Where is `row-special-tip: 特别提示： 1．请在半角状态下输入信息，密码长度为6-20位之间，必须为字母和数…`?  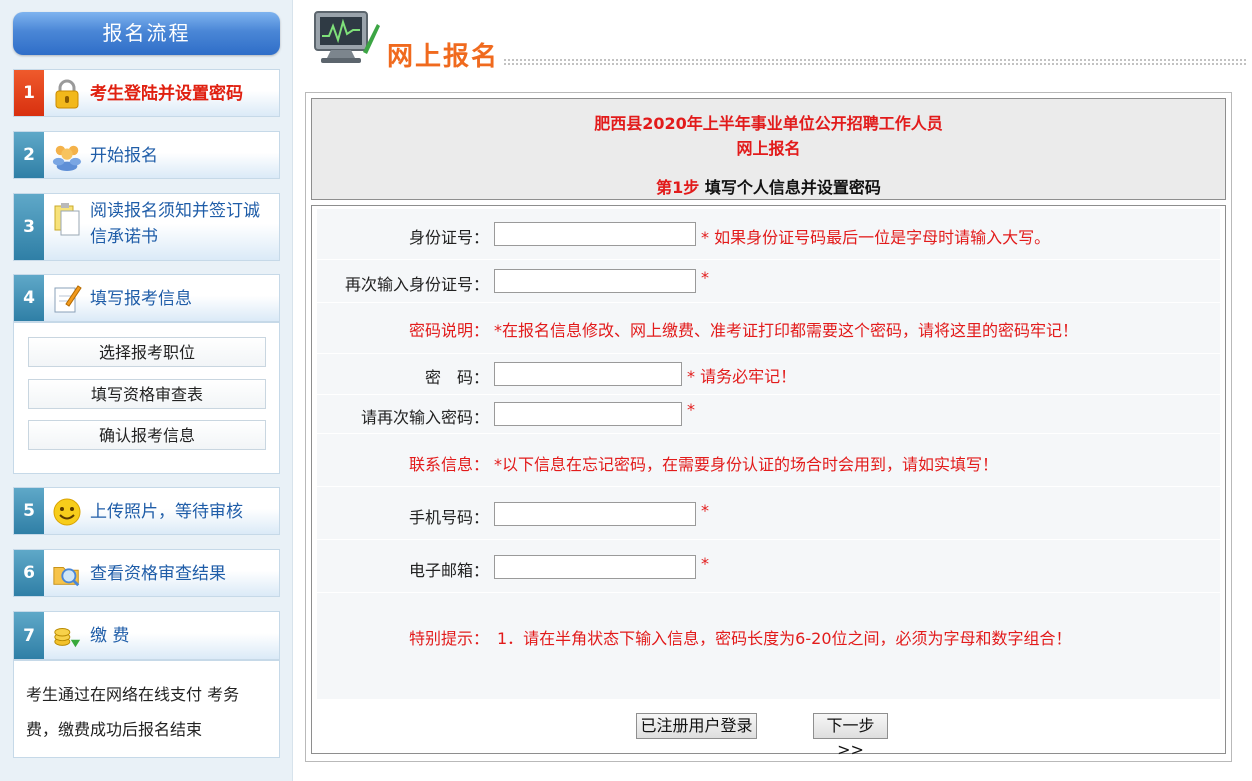 row-special-tip: 特别提示： 1．请在半角状态下输入信息，密码长度为6-20位之间，必须为字母和数… is located at coordinates (768, 646).